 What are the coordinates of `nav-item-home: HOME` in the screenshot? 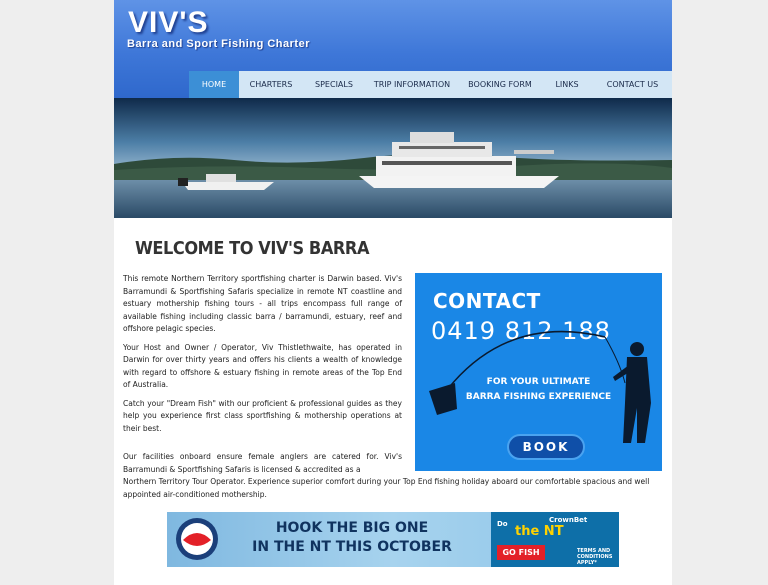 It's located at (214, 84).